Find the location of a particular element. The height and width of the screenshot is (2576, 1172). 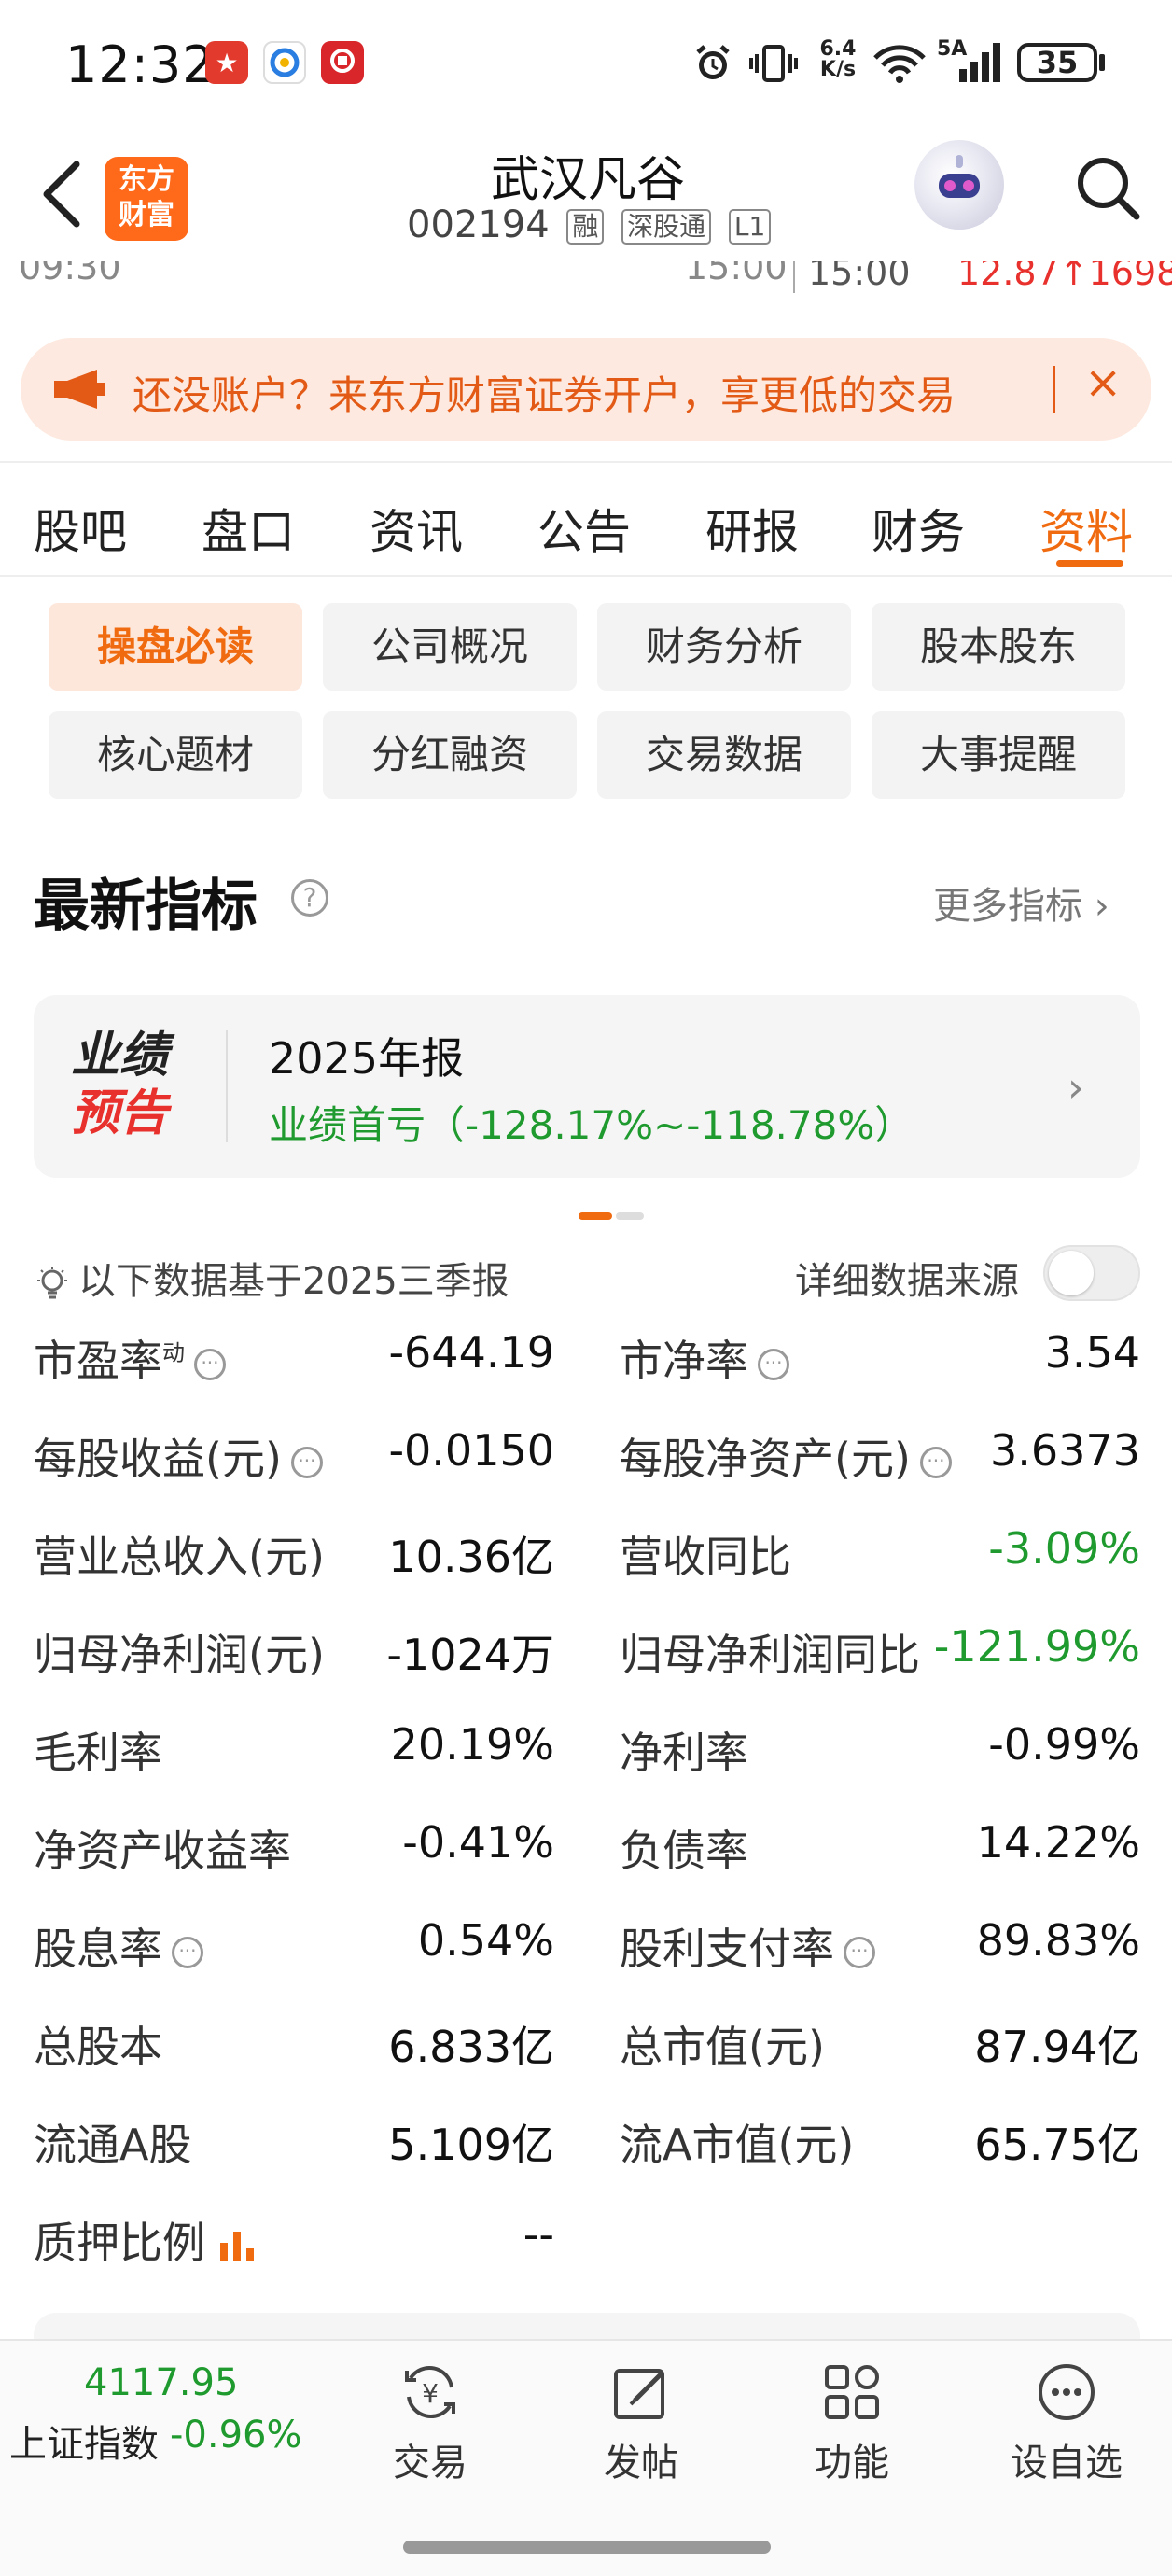

functions-button: 功能 is located at coordinates (852, 2422).